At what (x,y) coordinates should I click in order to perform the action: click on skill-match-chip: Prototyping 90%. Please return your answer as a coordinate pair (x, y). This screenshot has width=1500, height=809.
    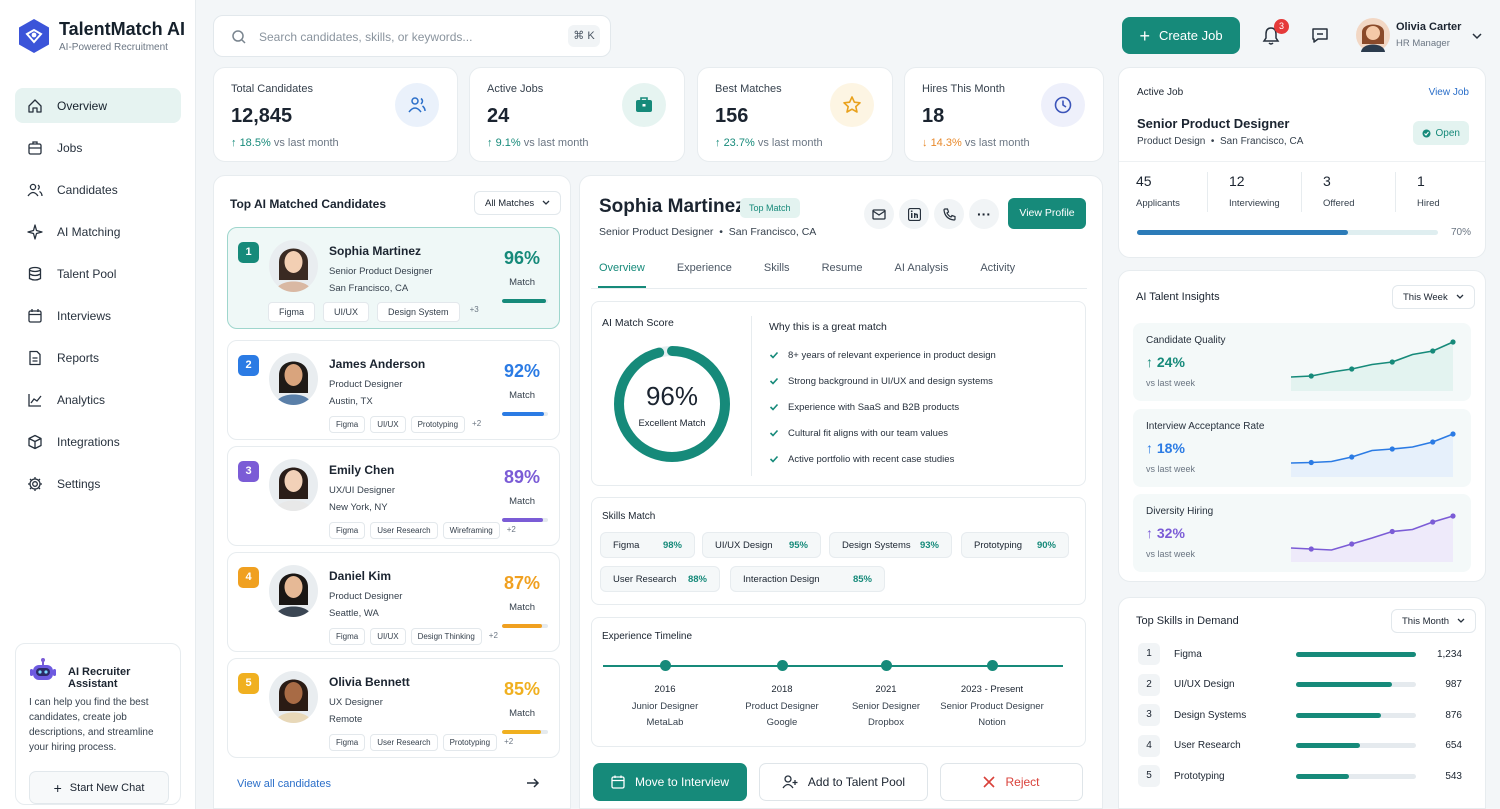
    Looking at the image, I should click on (1015, 545).